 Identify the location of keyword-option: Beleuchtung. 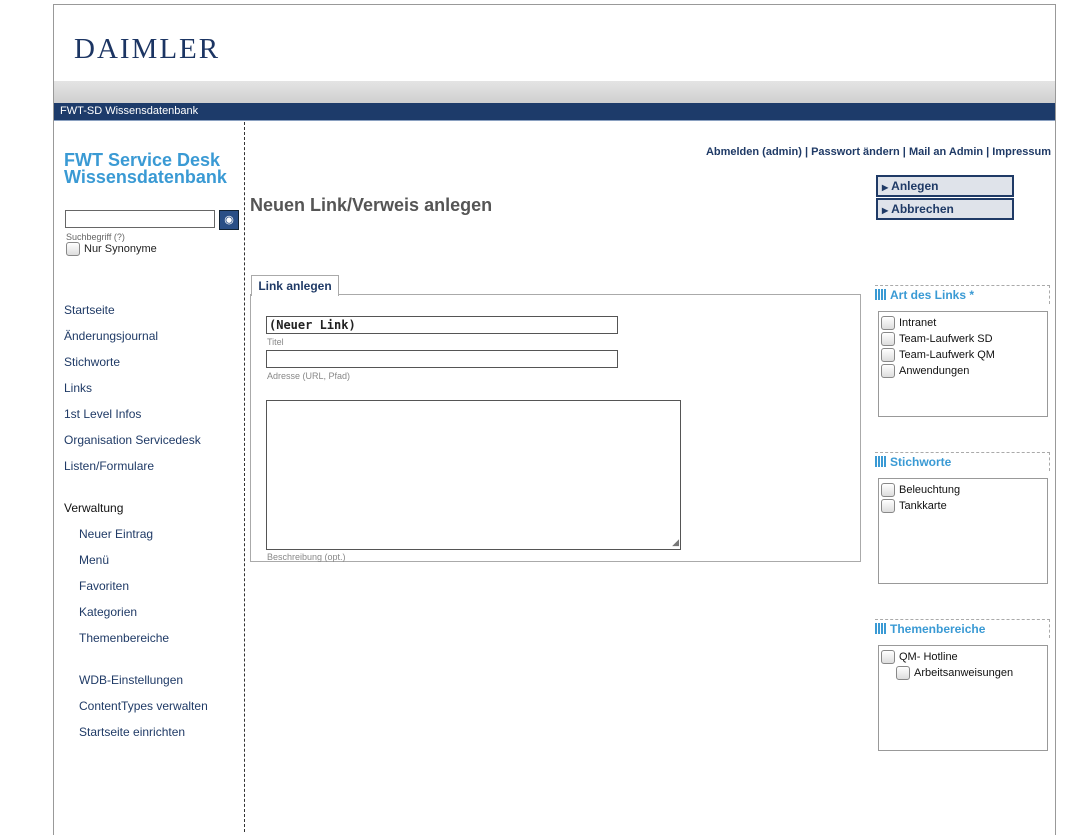
(920, 490).